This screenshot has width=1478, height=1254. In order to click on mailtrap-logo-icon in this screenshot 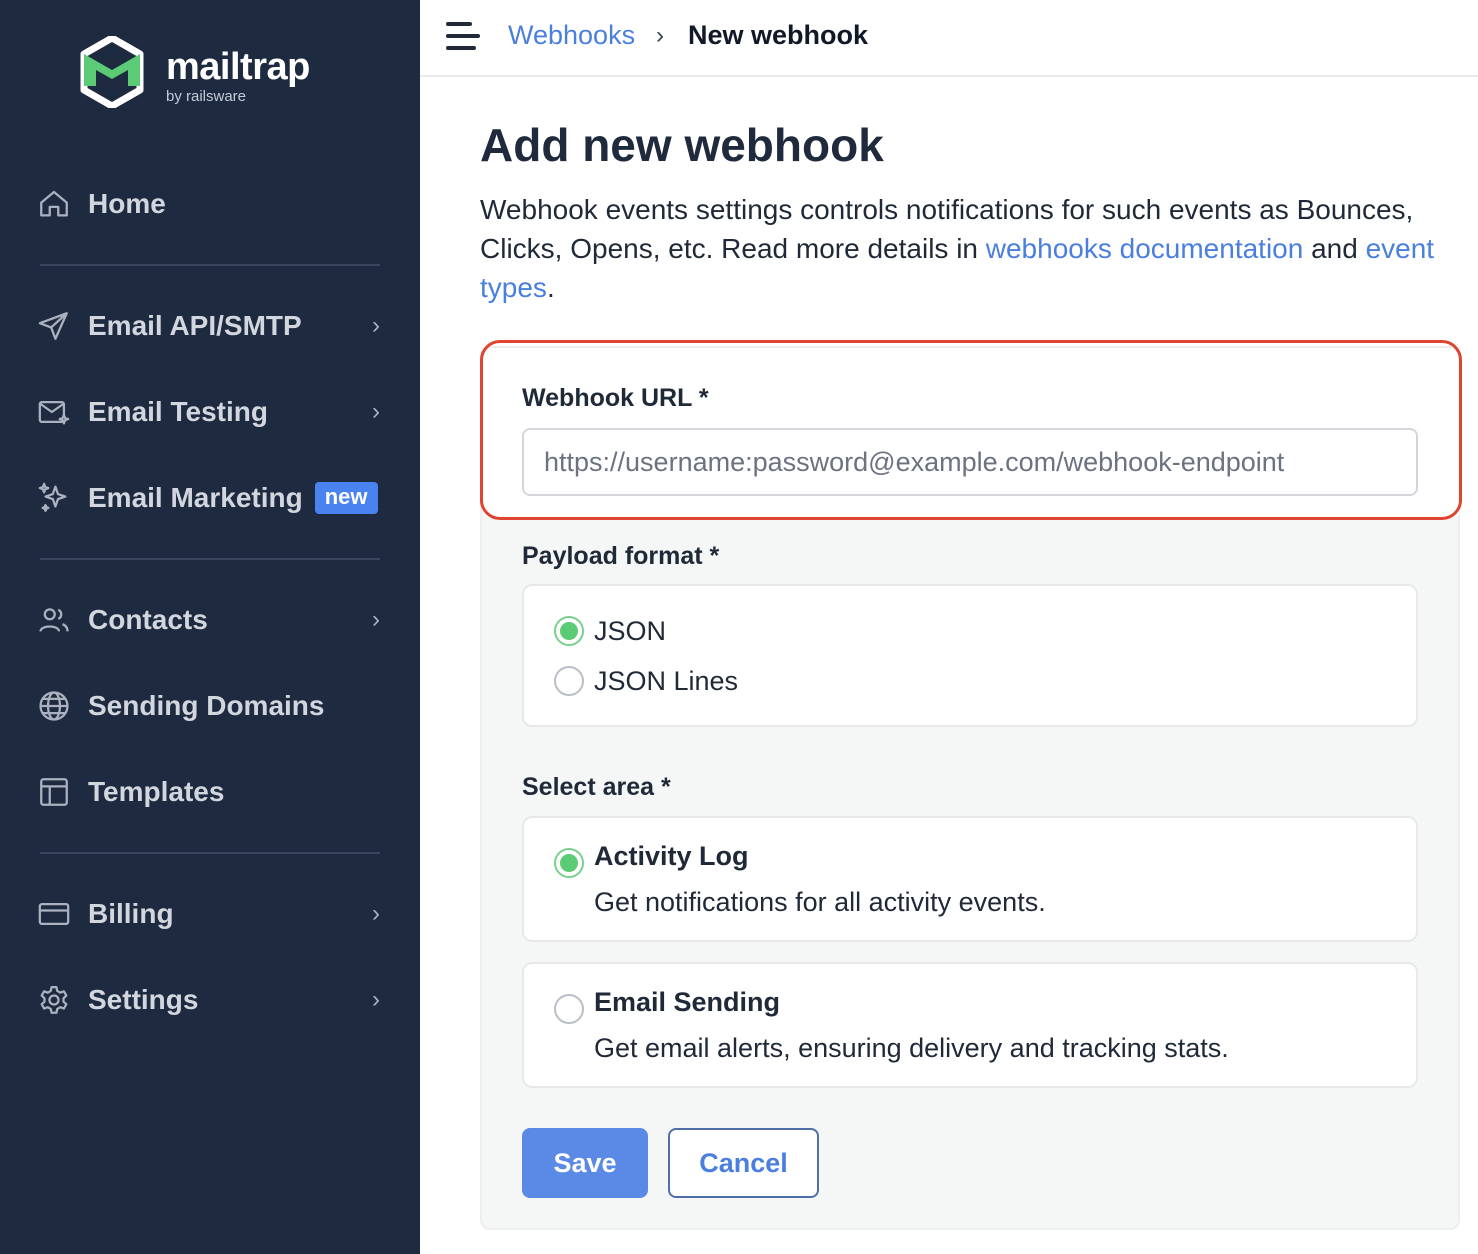, I will do `click(112, 72)`.